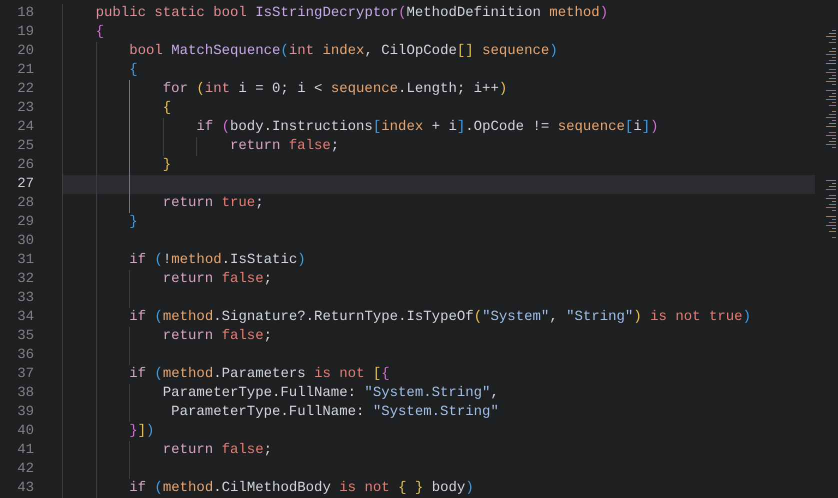 The width and height of the screenshot is (838, 498). I want to click on line-number: 26, so click(25, 165).